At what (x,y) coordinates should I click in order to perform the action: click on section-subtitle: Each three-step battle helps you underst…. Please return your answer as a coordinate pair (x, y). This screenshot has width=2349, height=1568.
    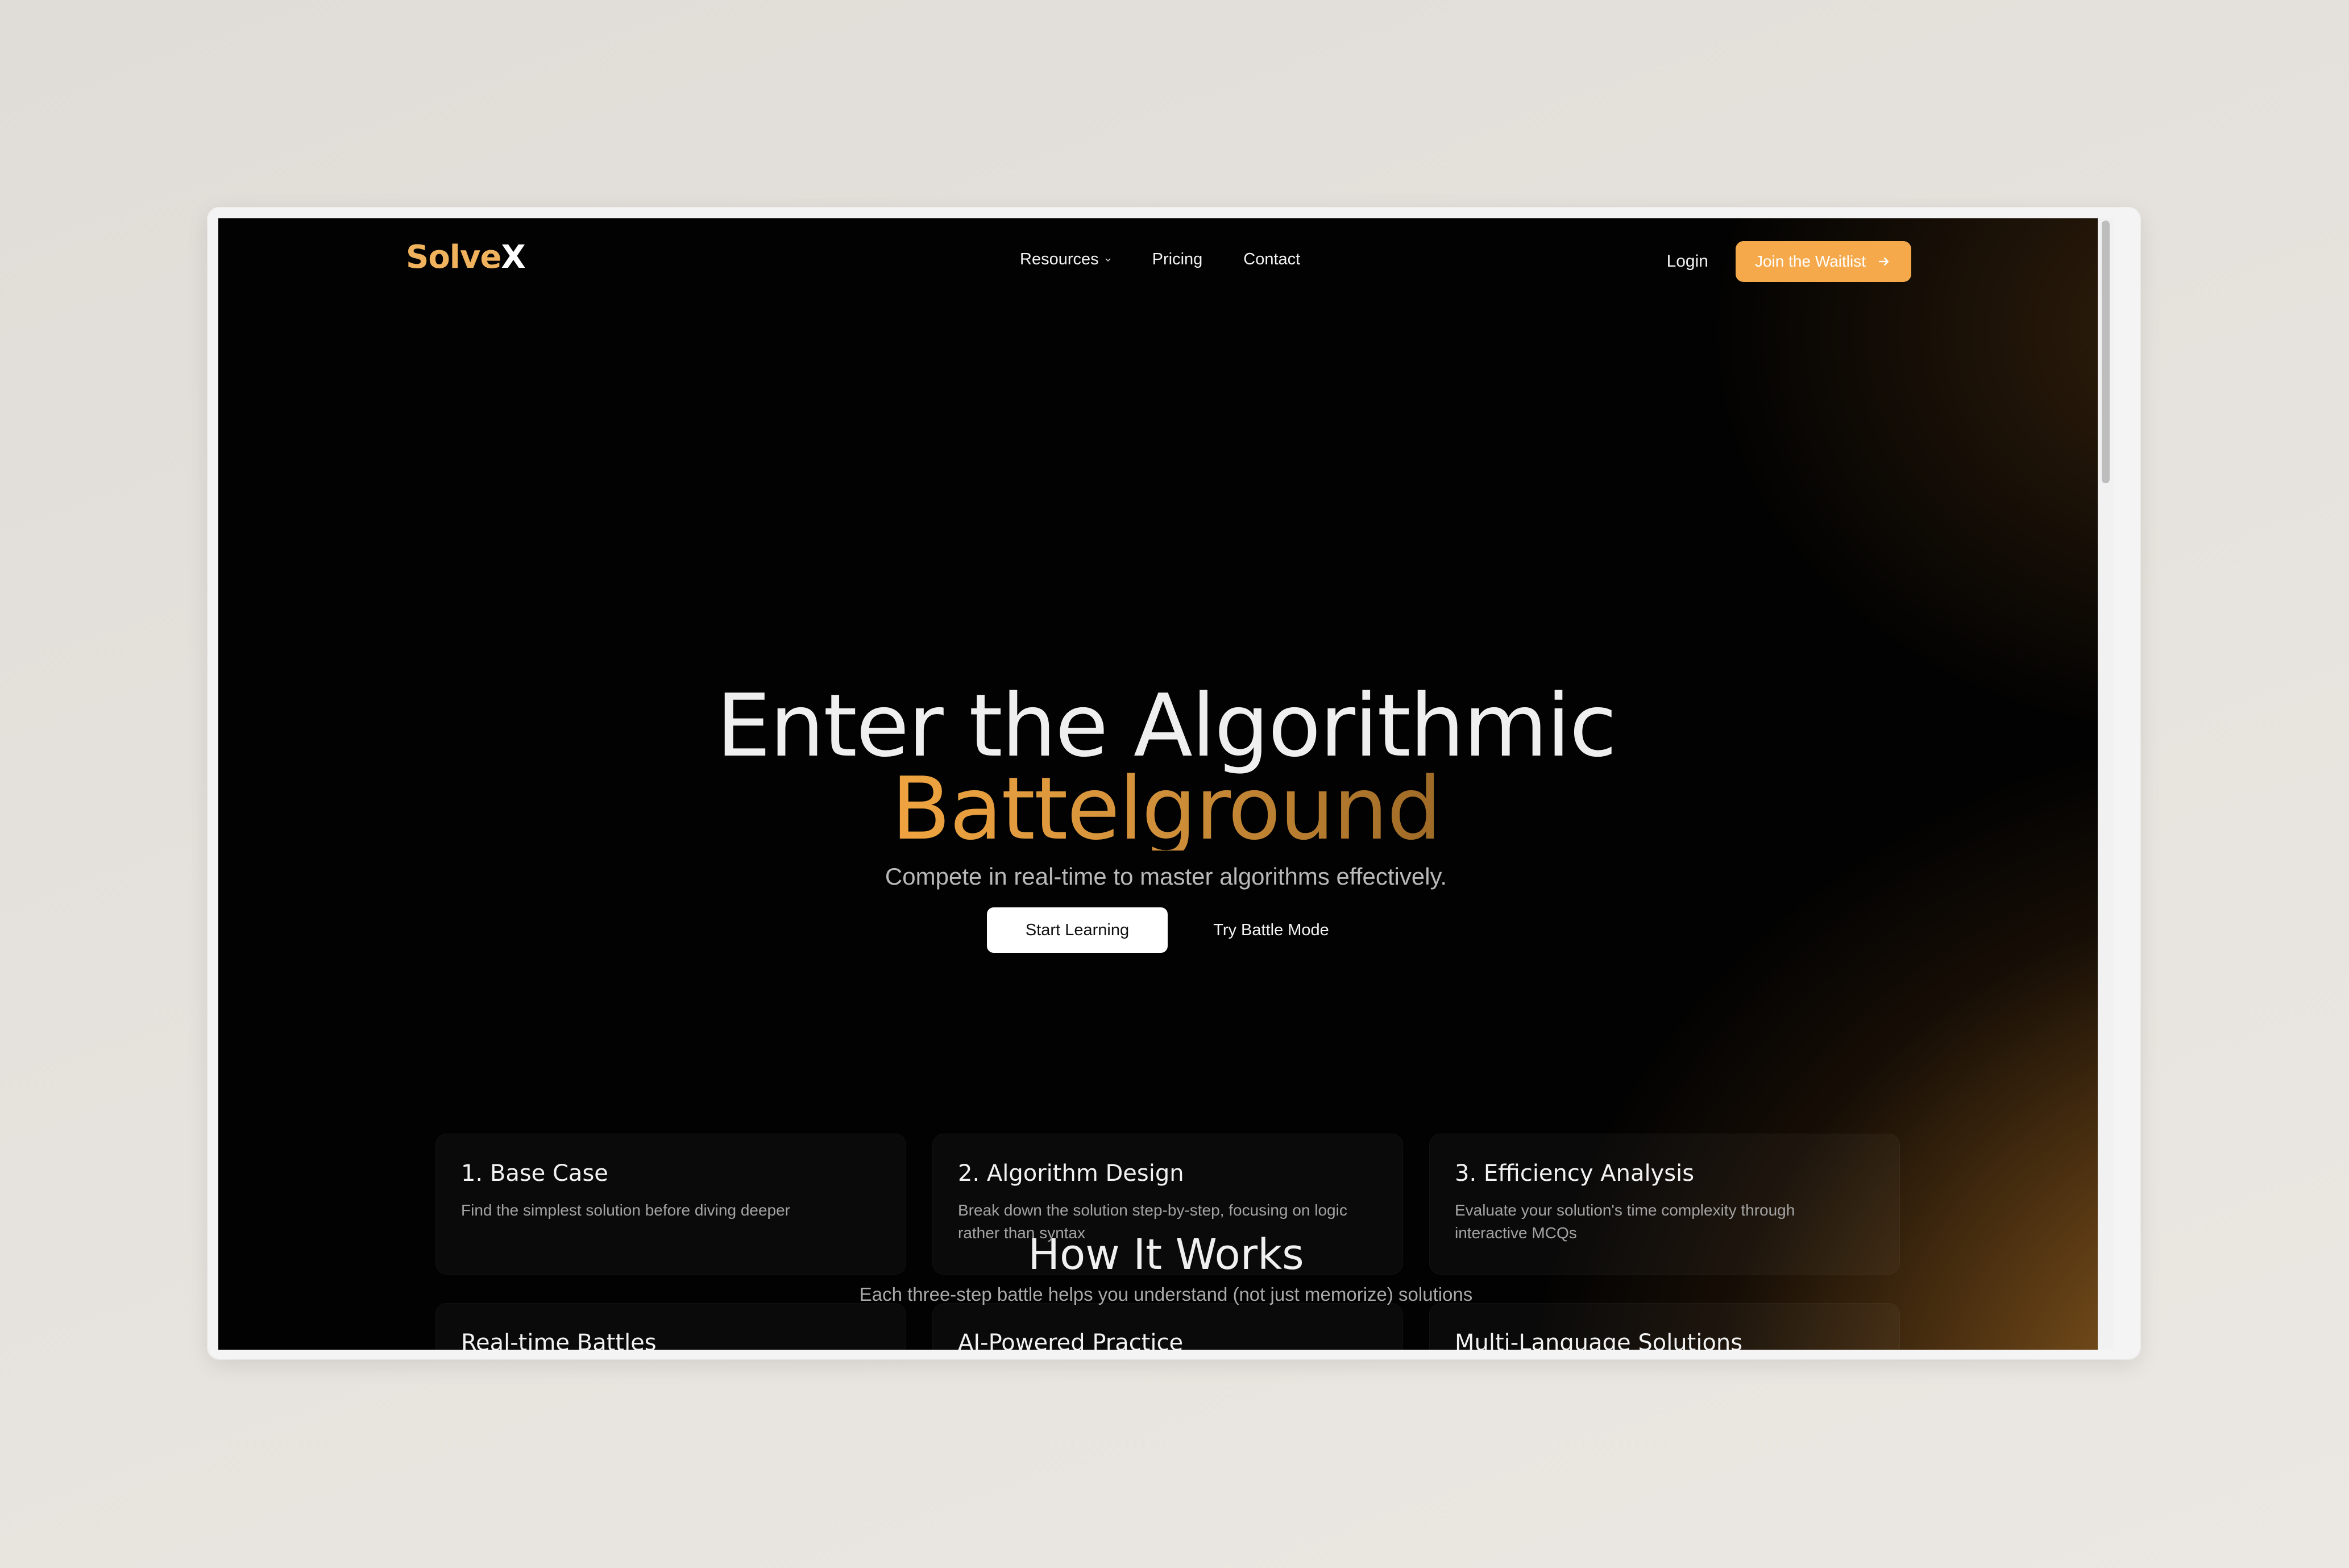
    Looking at the image, I should click on (1166, 1295).